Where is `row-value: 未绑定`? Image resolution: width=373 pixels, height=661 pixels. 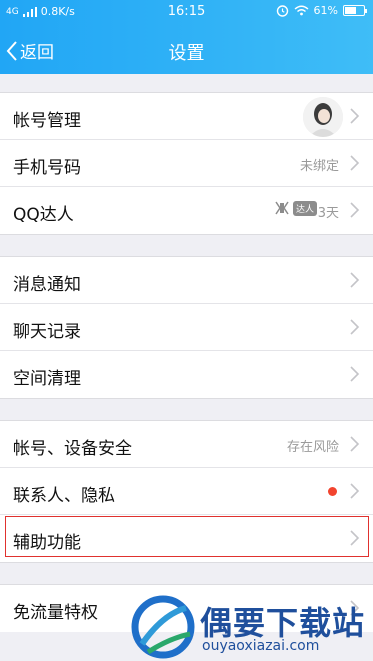
row-value: 未绑定 is located at coordinates (319, 166).